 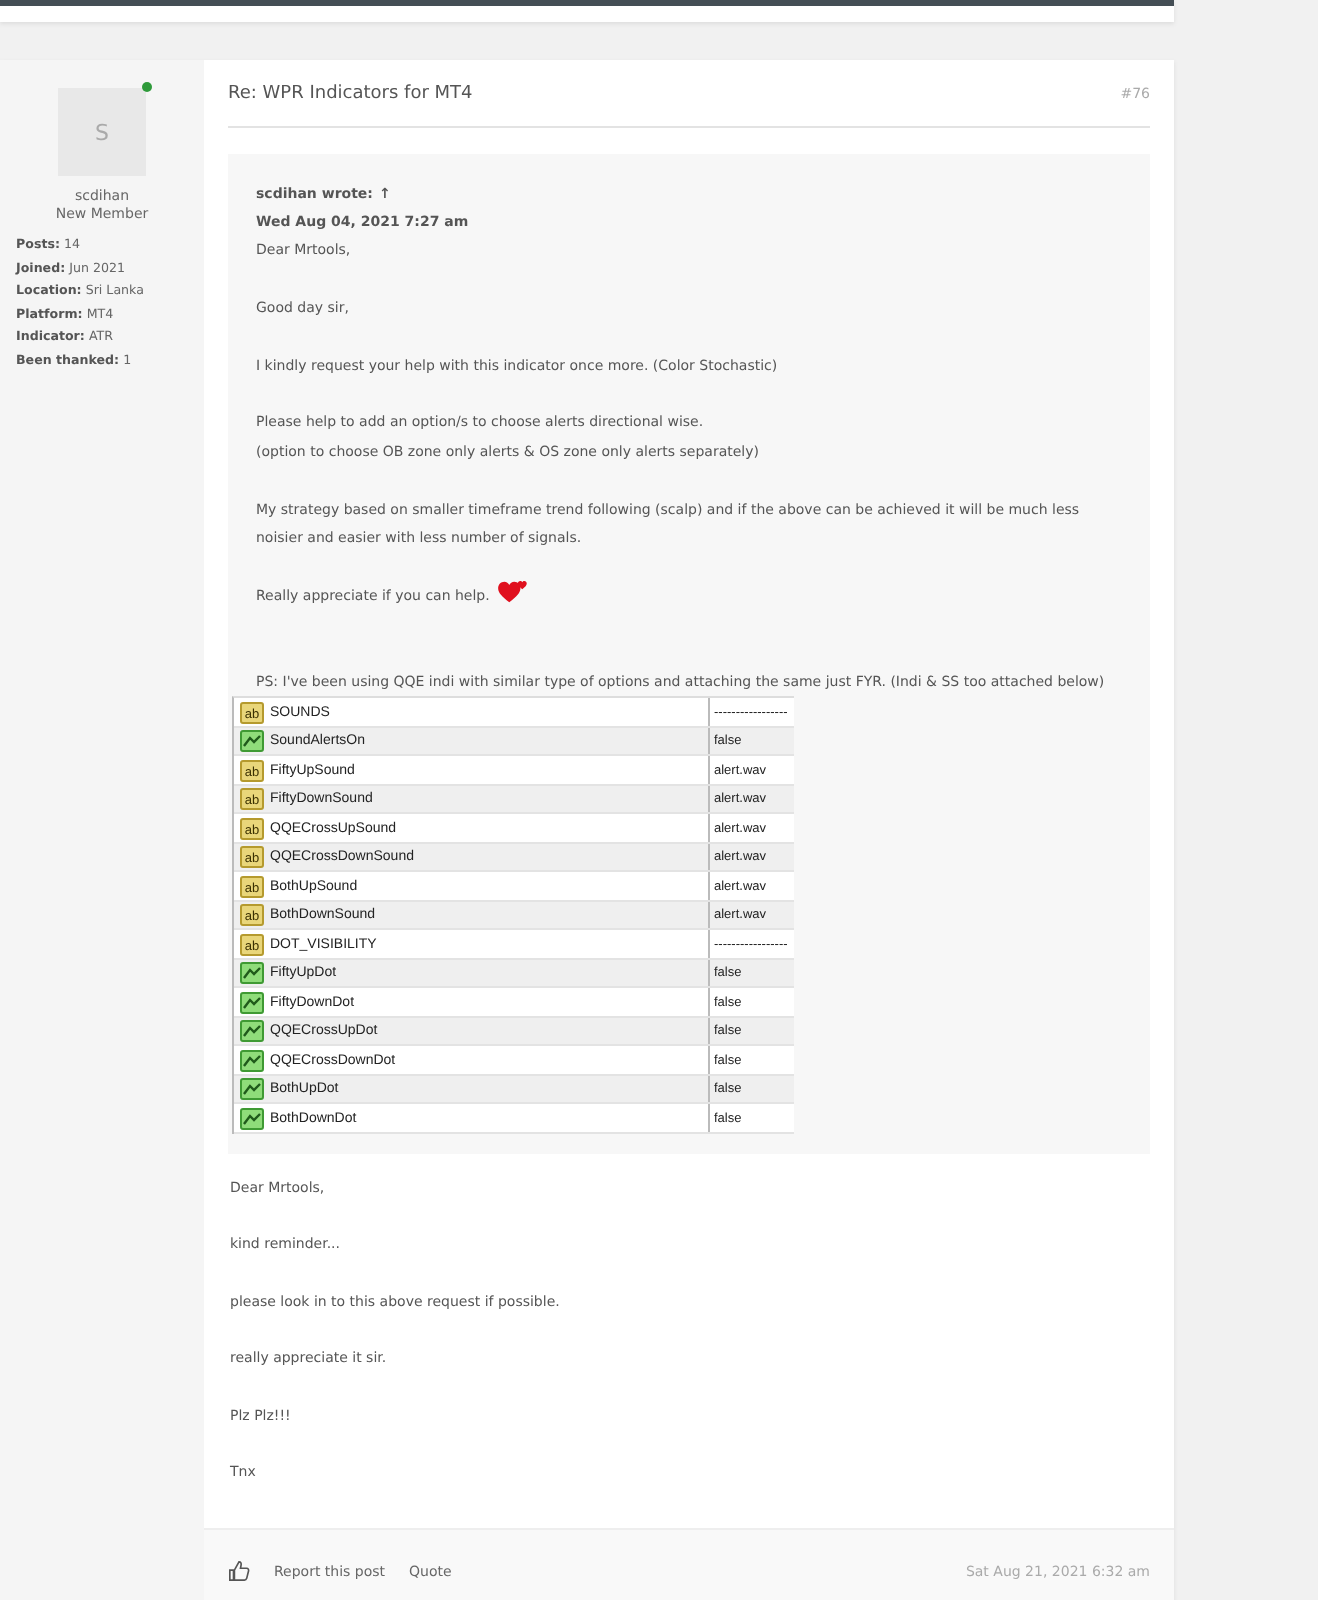 I want to click on post-title: Re: WPR Indicators for MT4, so click(x=350, y=93).